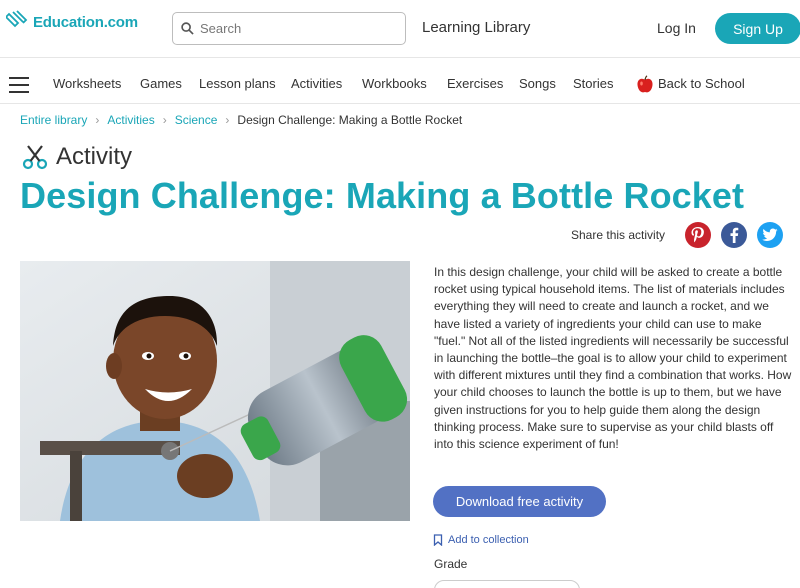 Image resolution: width=800 pixels, height=588 pixels. Describe the element at coordinates (94, 156) in the screenshot. I see `content-type-label: Activity` at that location.